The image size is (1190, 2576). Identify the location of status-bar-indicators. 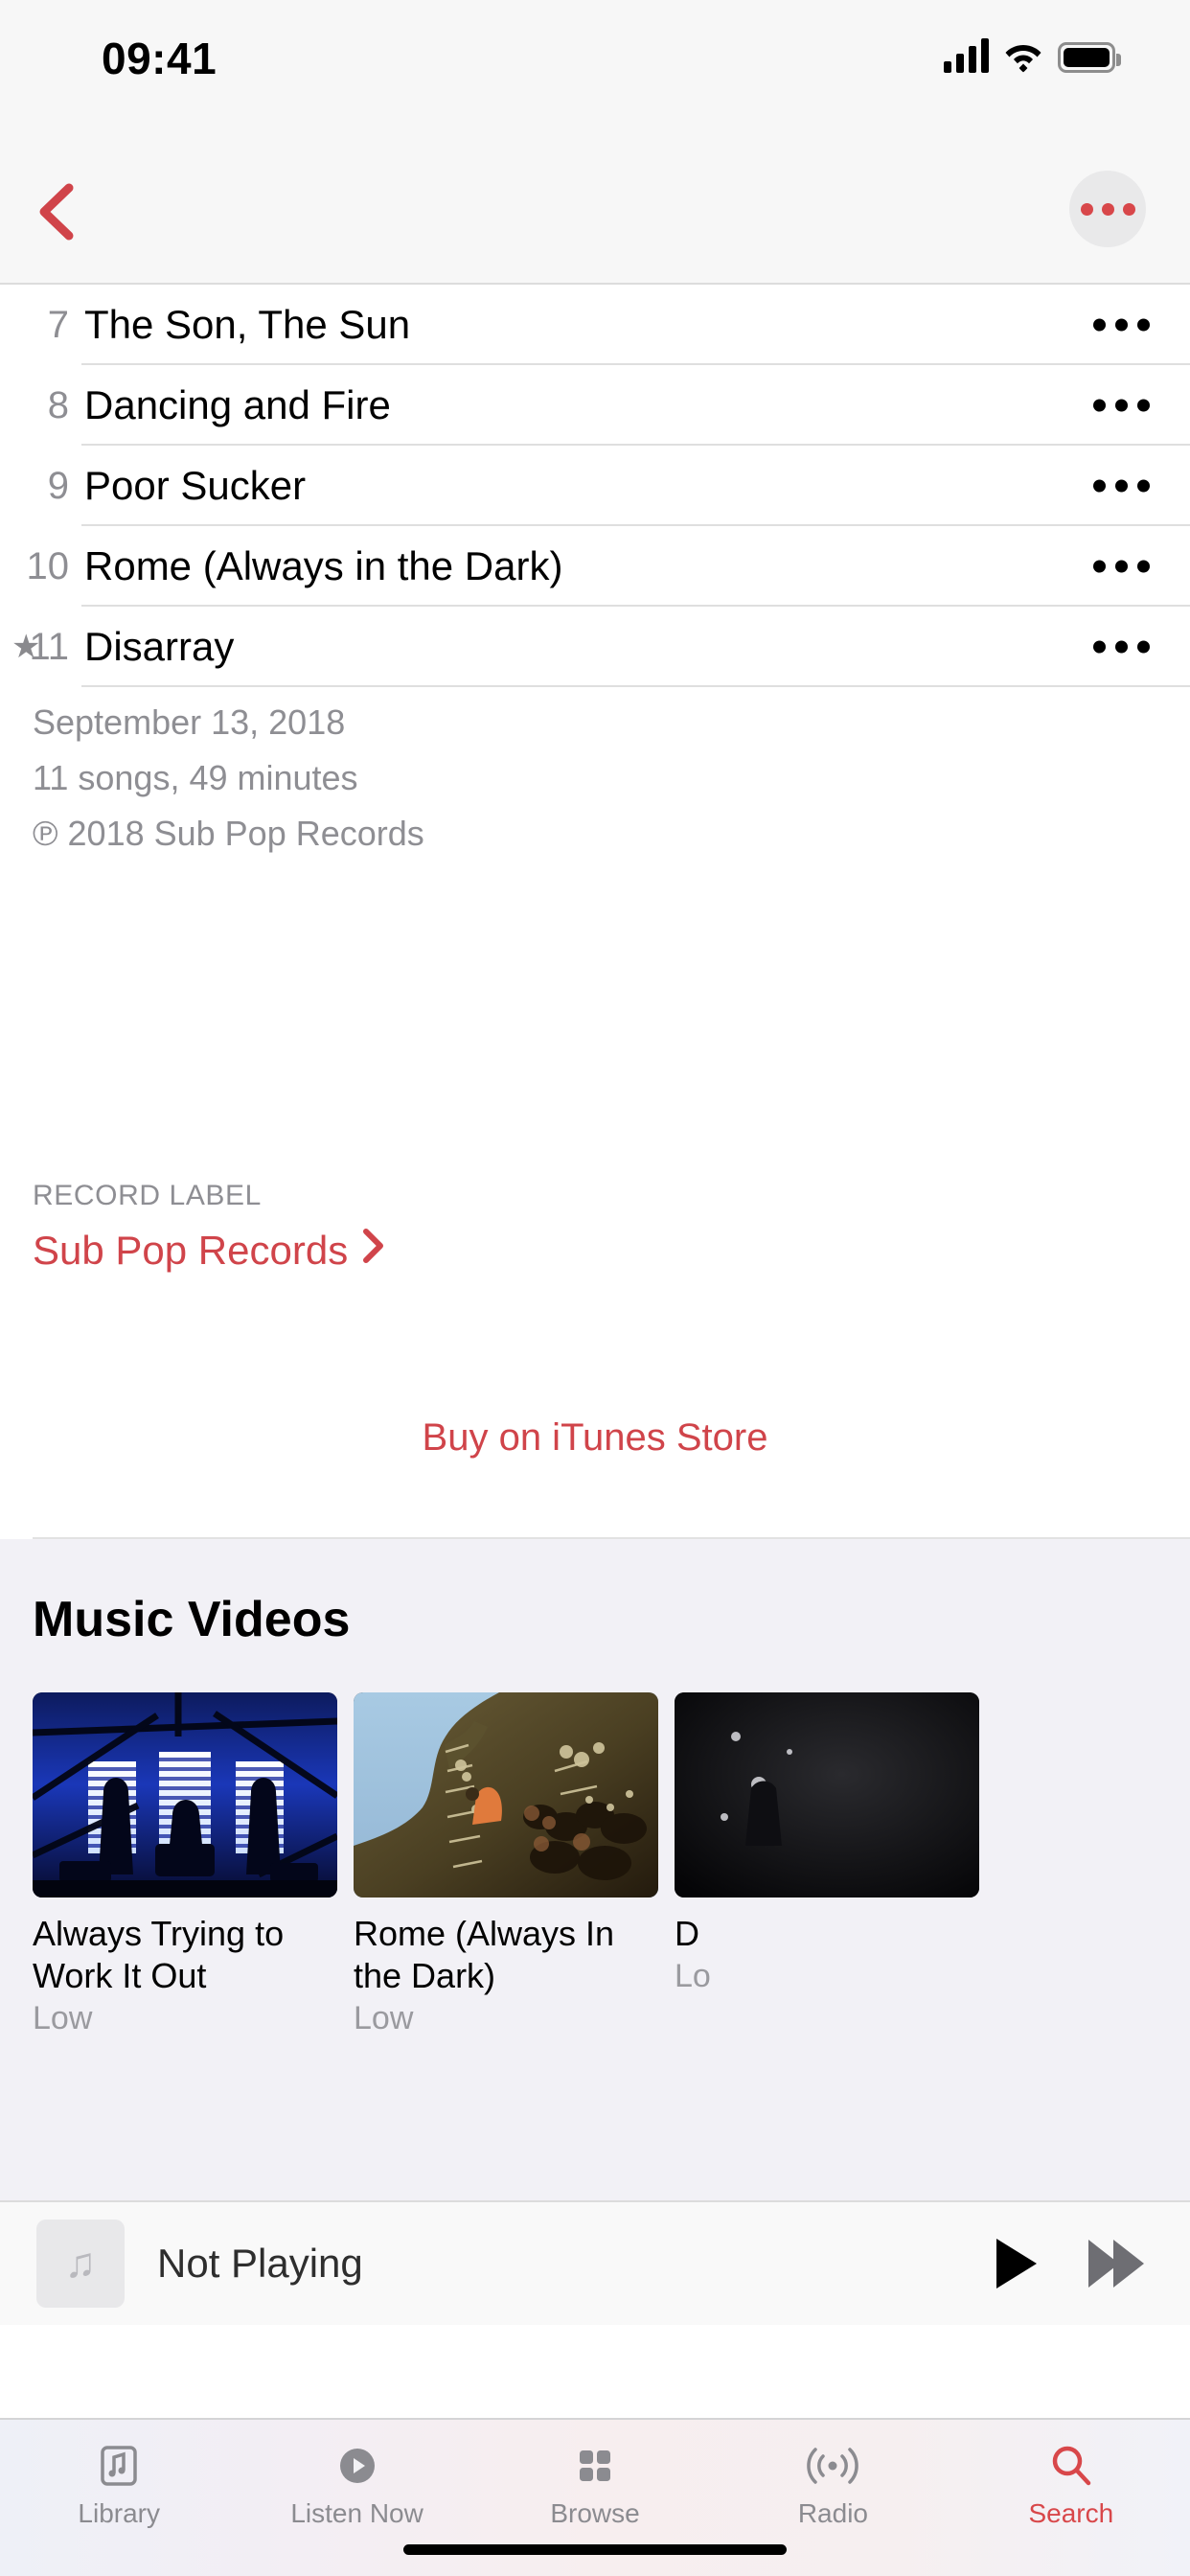
(1033, 55).